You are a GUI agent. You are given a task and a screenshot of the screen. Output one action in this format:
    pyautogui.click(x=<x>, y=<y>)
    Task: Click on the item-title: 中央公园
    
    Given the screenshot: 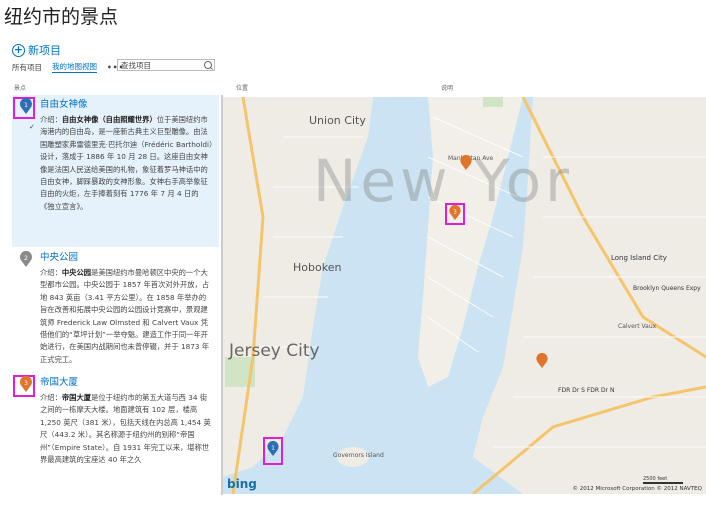 What is the action you would take?
    pyautogui.click(x=59, y=258)
    